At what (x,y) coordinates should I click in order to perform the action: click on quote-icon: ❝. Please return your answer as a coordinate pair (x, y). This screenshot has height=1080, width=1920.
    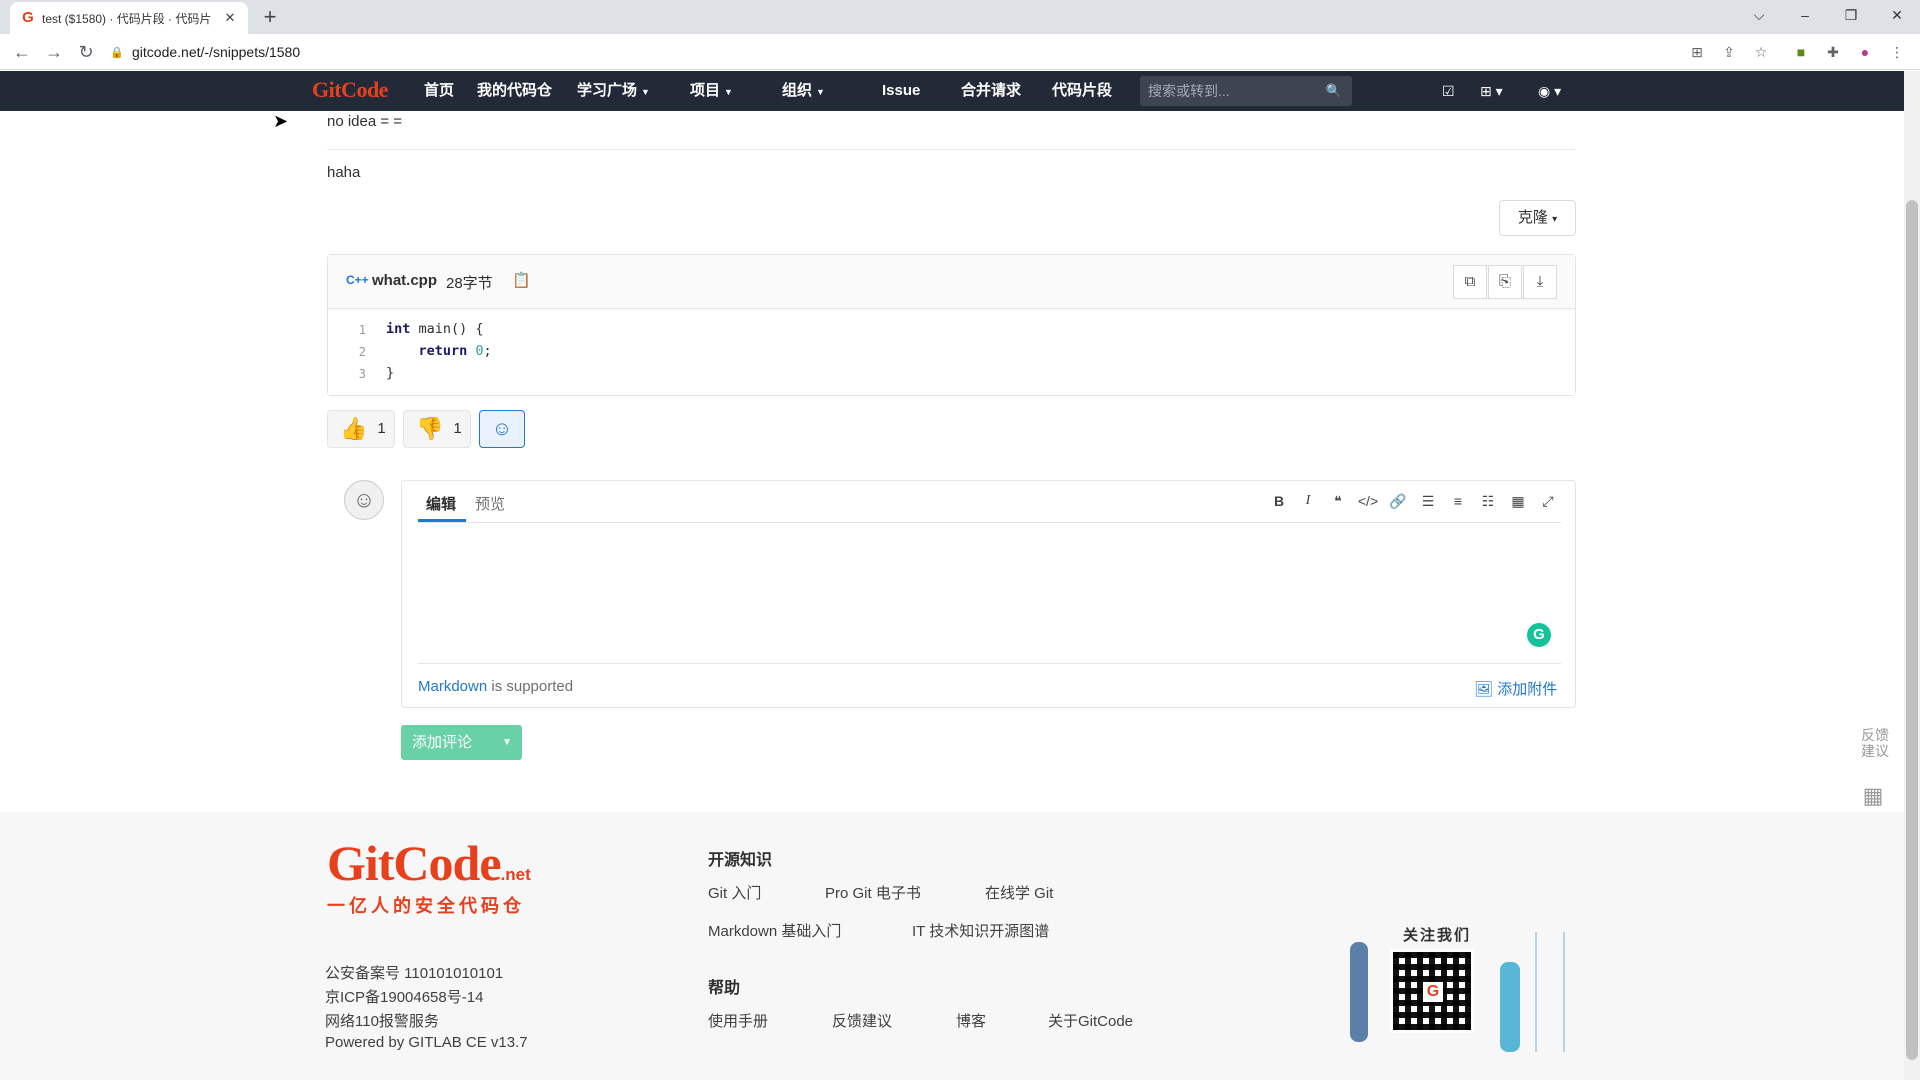
    Looking at the image, I should click on (1338, 501).